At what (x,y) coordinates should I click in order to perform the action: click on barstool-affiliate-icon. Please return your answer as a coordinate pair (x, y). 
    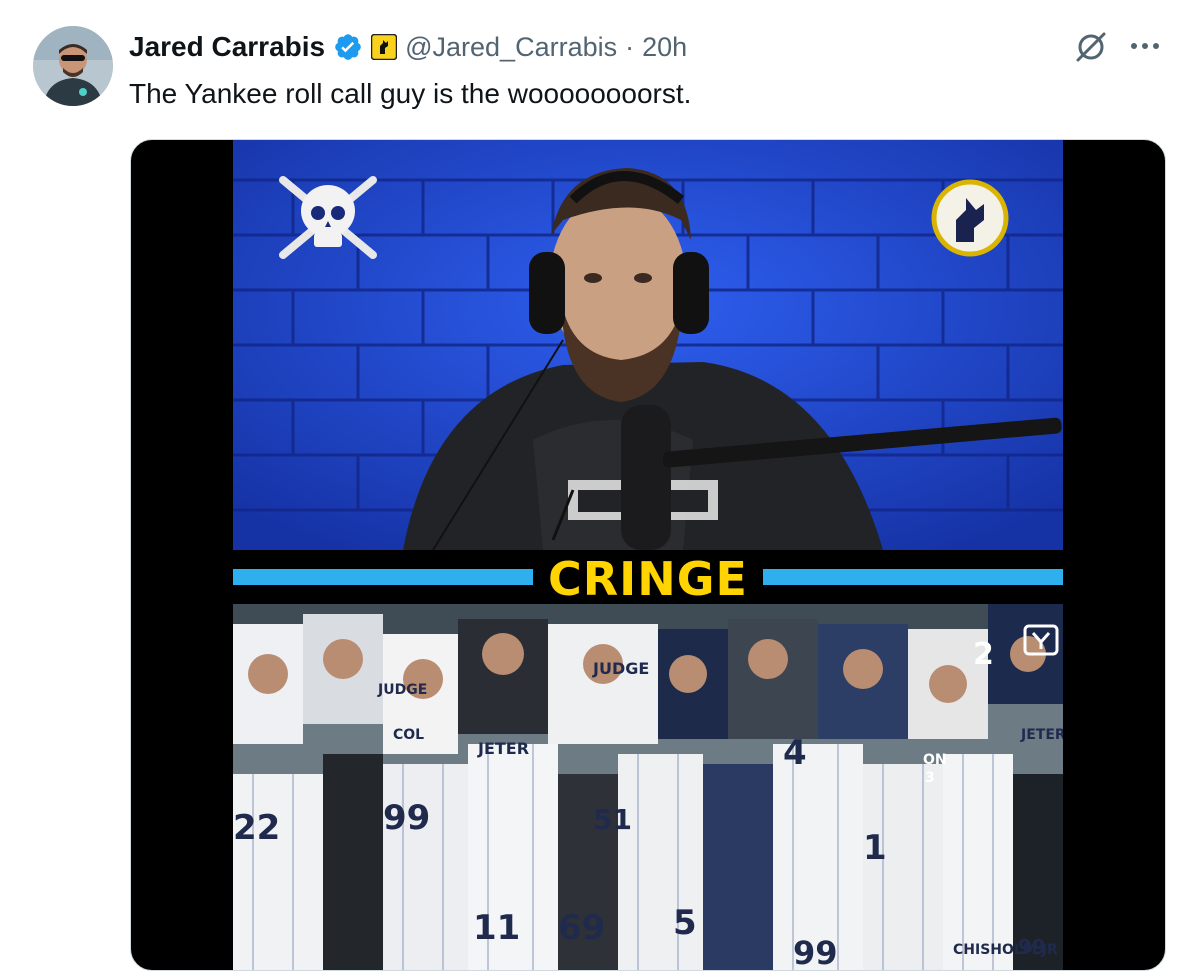
    Looking at the image, I should click on (384, 47).